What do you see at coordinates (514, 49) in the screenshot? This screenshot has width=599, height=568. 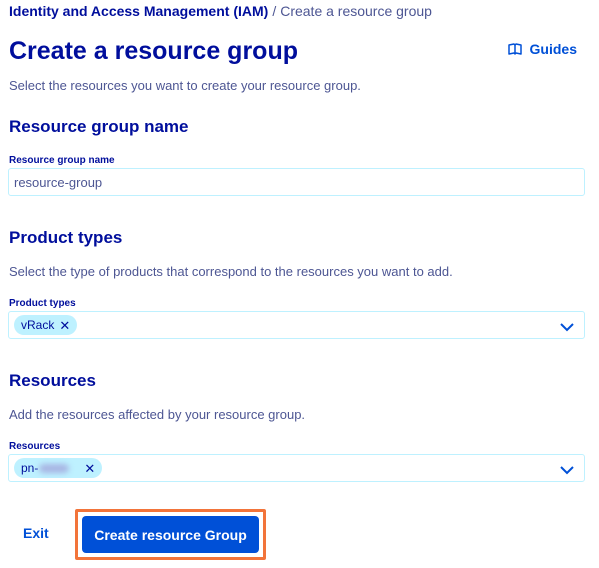 I see `book-icon` at bounding box center [514, 49].